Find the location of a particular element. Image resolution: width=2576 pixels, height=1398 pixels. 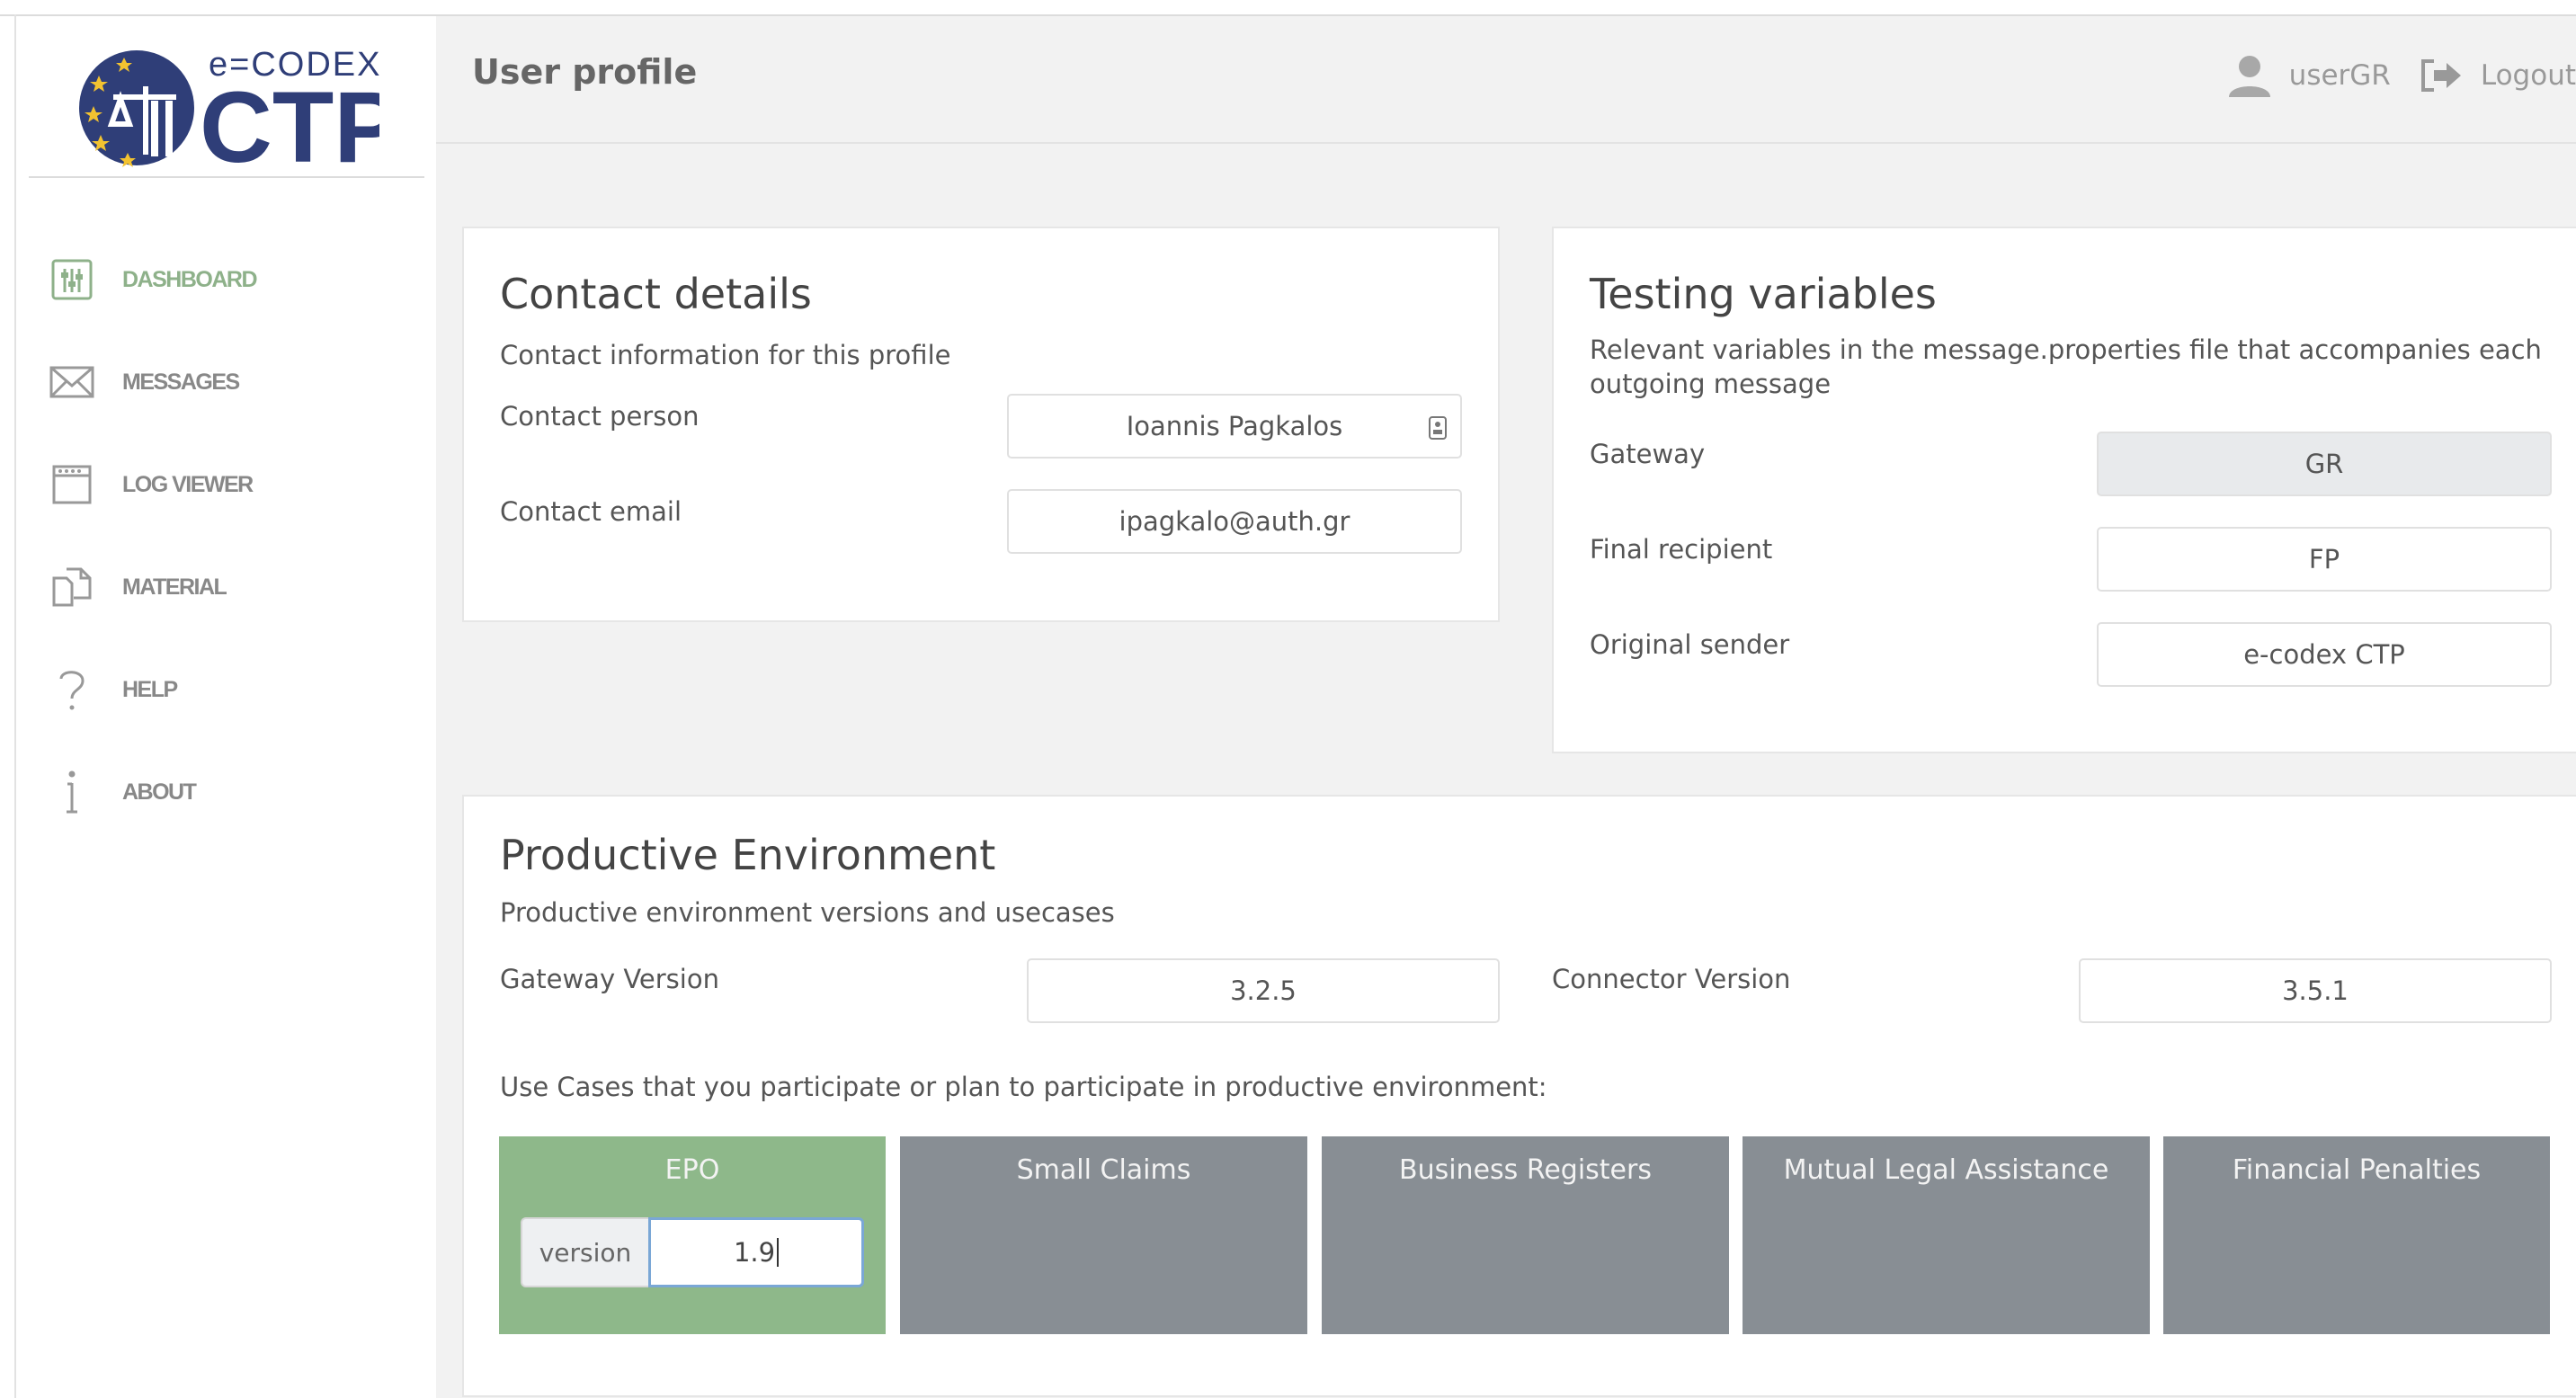

usecase-label: Small Claims is located at coordinates (1104, 1170).